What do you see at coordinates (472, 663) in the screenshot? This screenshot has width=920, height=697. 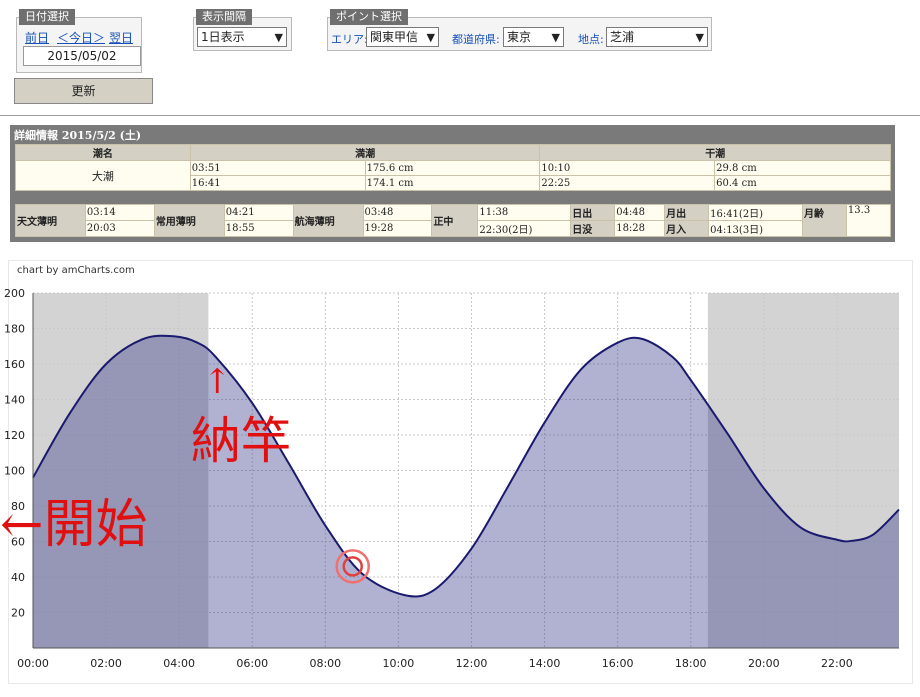 I see `x-tick-label: 12:00` at bounding box center [472, 663].